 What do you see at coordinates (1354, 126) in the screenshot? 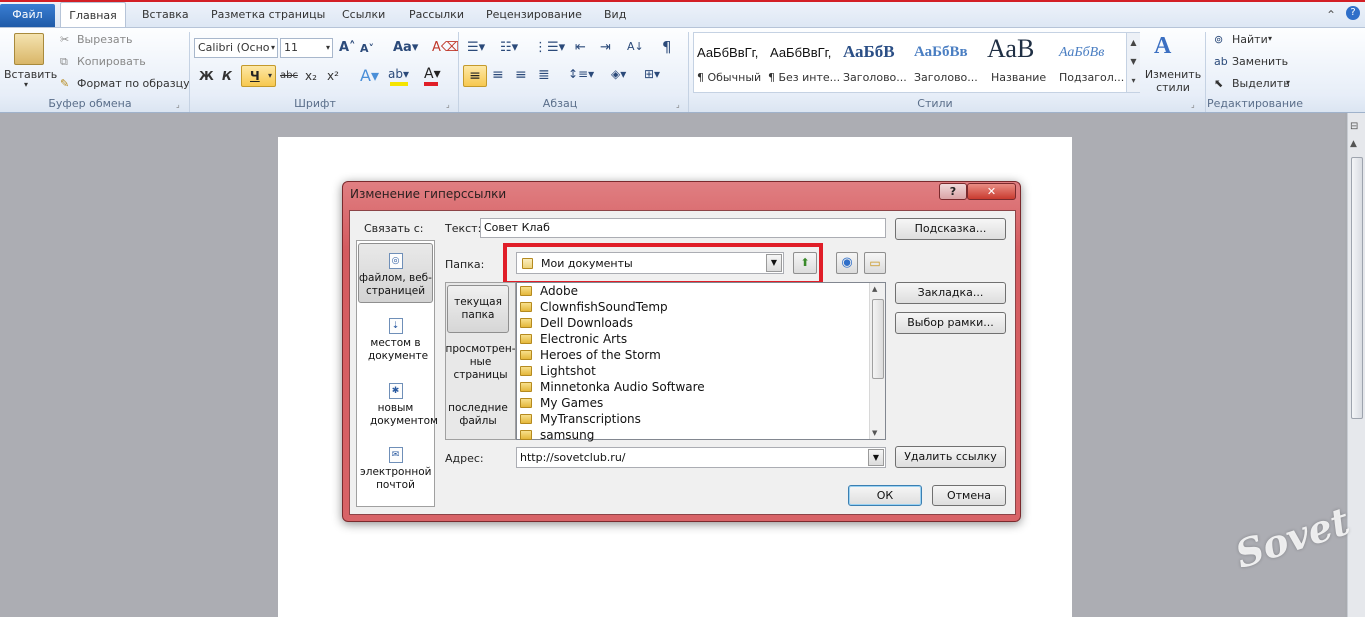
I see `ruler-toggle-icon: ⊟` at bounding box center [1354, 126].